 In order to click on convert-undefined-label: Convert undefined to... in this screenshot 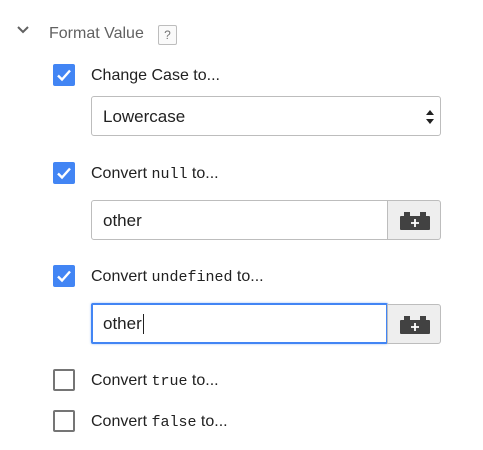, I will do `click(177, 277)`.